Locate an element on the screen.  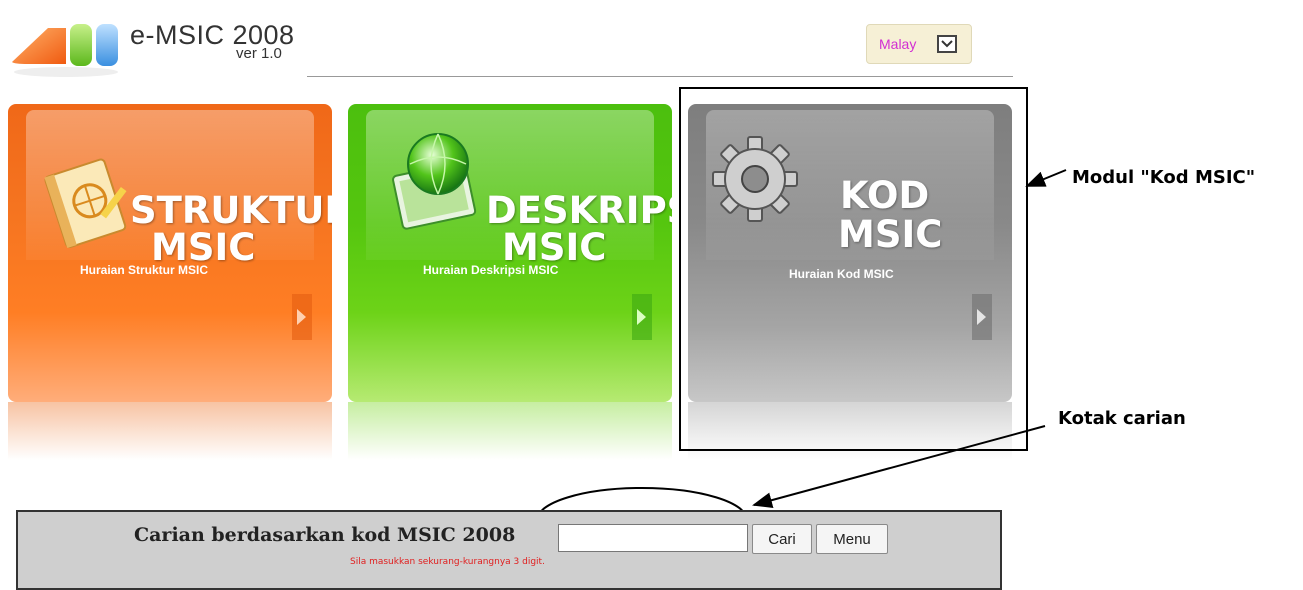
header-divider is located at coordinates (660, 76).